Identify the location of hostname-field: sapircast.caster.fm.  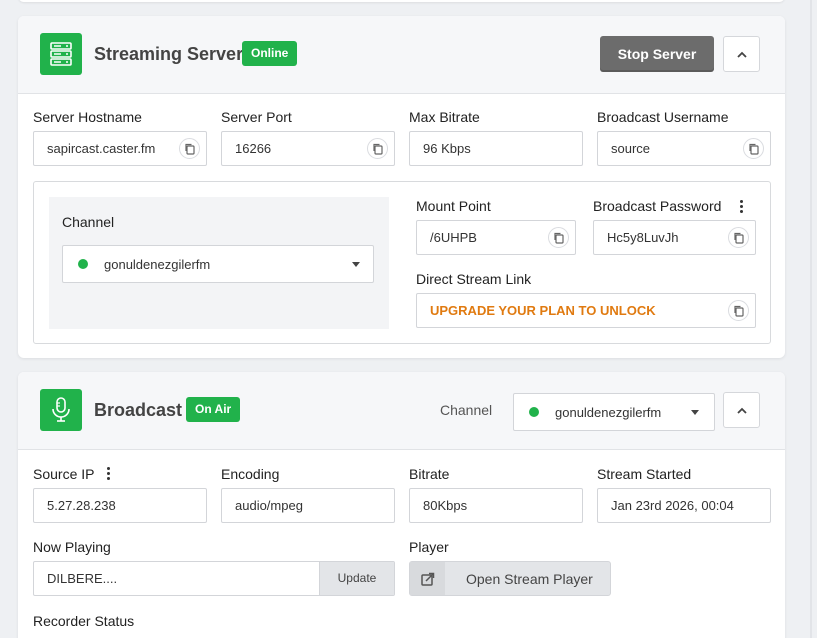
(120, 148).